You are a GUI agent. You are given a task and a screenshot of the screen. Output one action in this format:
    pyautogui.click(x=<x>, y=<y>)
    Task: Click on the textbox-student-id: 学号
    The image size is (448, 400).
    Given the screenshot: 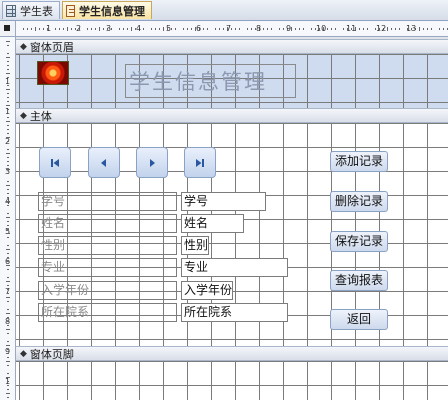 What is the action you would take?
    pyautogui.click(x=223, y=201)
    